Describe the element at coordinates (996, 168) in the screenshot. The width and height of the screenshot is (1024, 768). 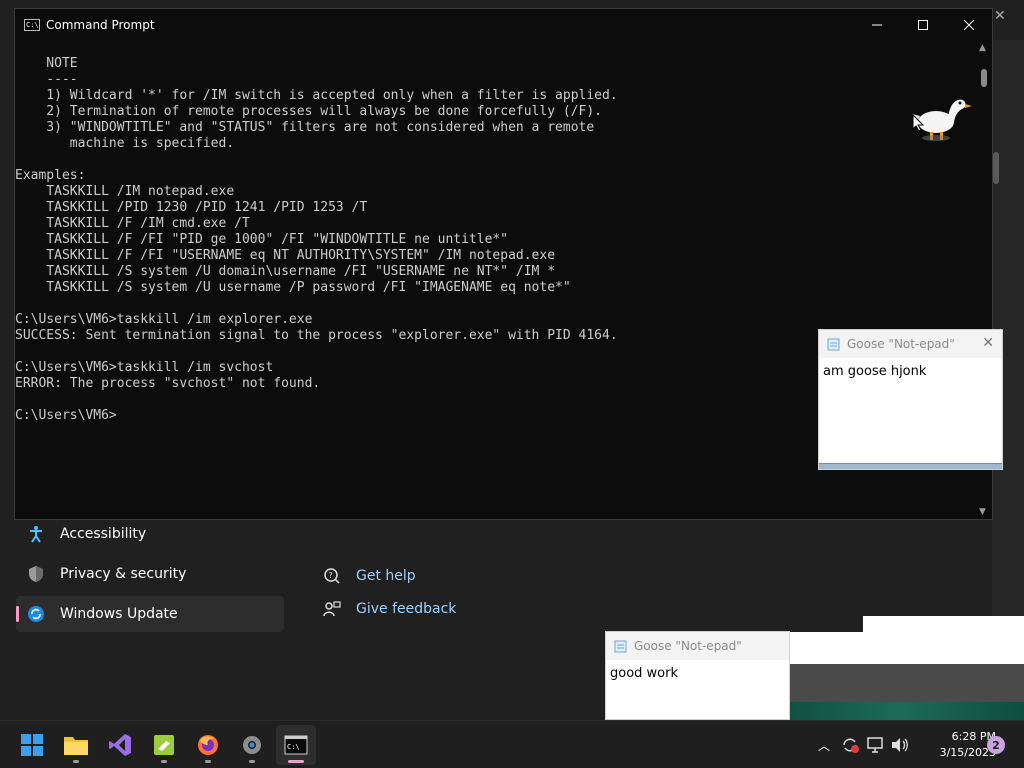
I see `settings-scrollbar-thumb` at that location.